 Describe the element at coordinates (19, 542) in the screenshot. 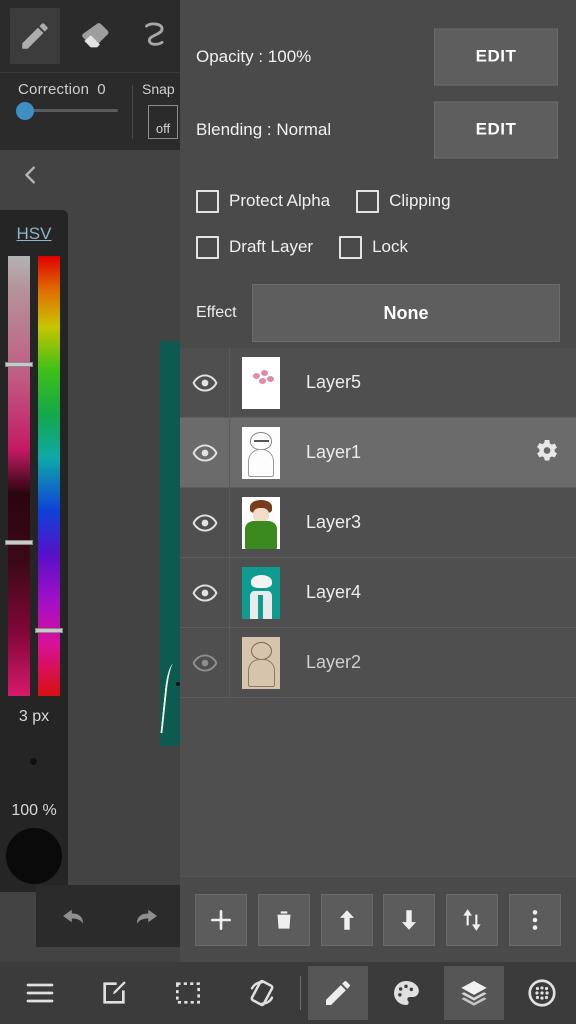

I see `value-handle` at that location.